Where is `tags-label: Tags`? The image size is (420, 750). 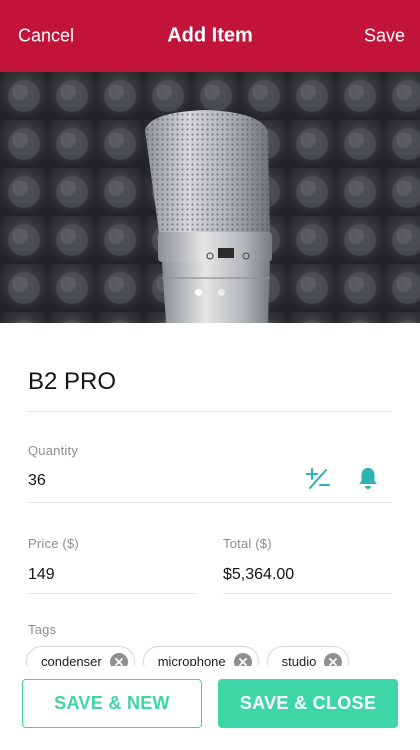
tags-label: Tags is located at coordinates (42, 629).